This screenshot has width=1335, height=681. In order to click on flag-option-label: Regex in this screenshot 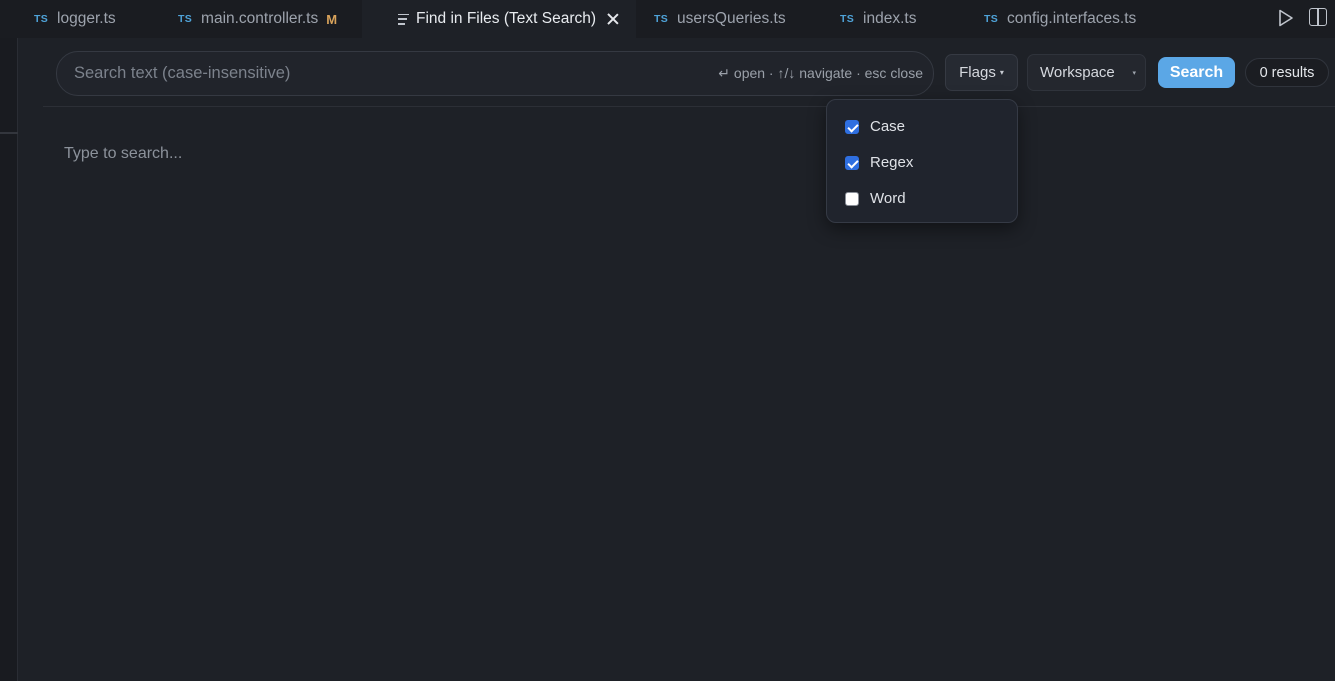, I will do `click(892, 162)`.